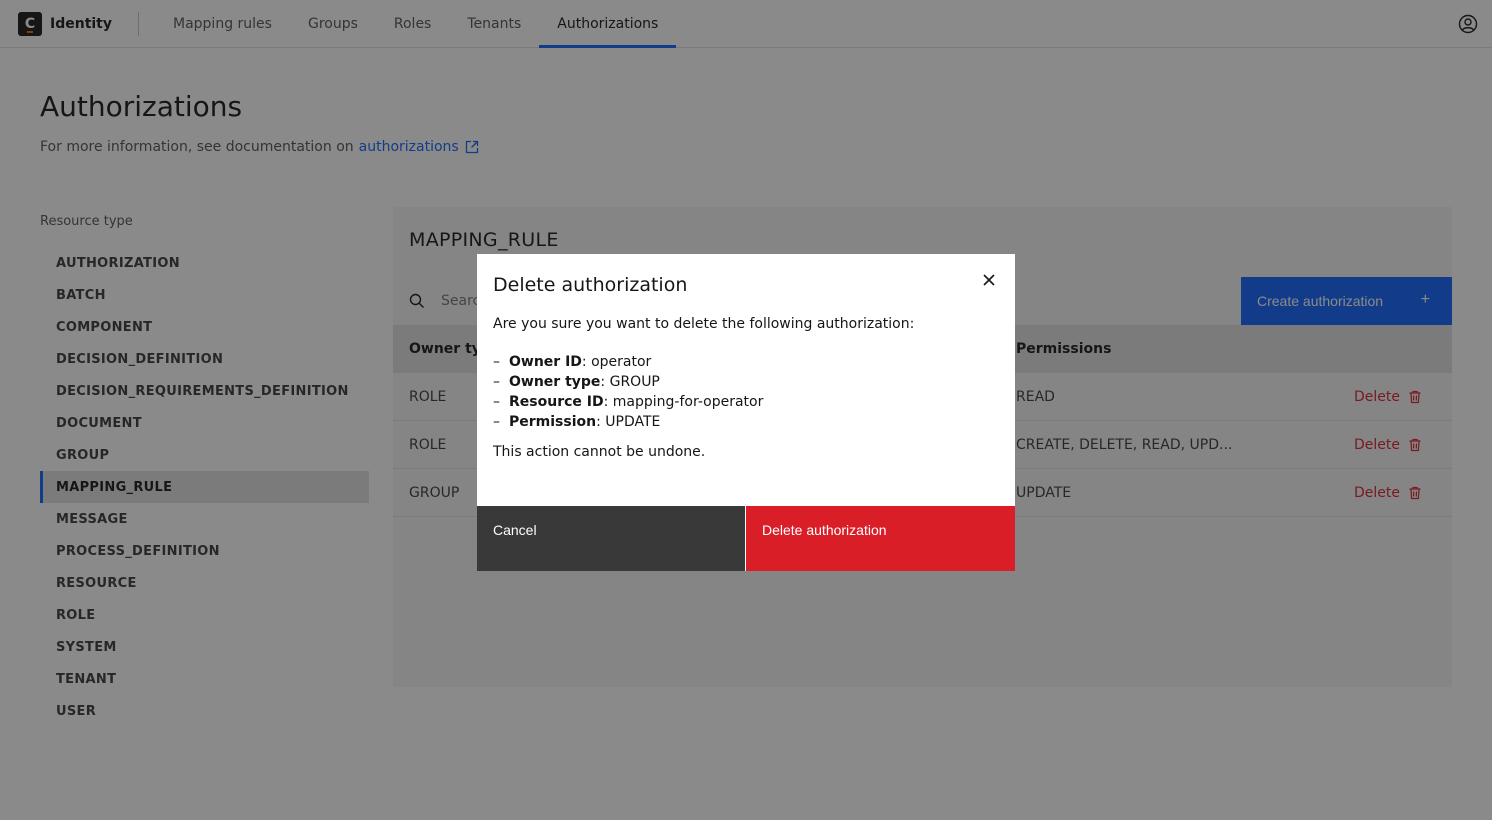 The width and height of the screenshot is (1492, 820). Describe the element at coordinates (599, 452) in the screenshot. I see `modal-warning: This action cannot be undone.` at that location.